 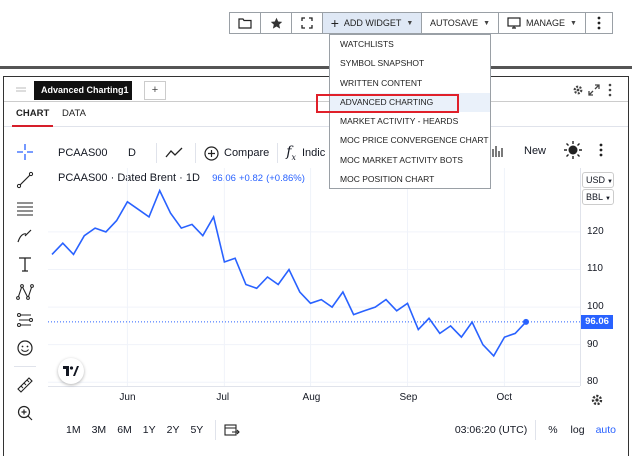 I want to click on bar-chart-icon, so click(x=498, y=151).